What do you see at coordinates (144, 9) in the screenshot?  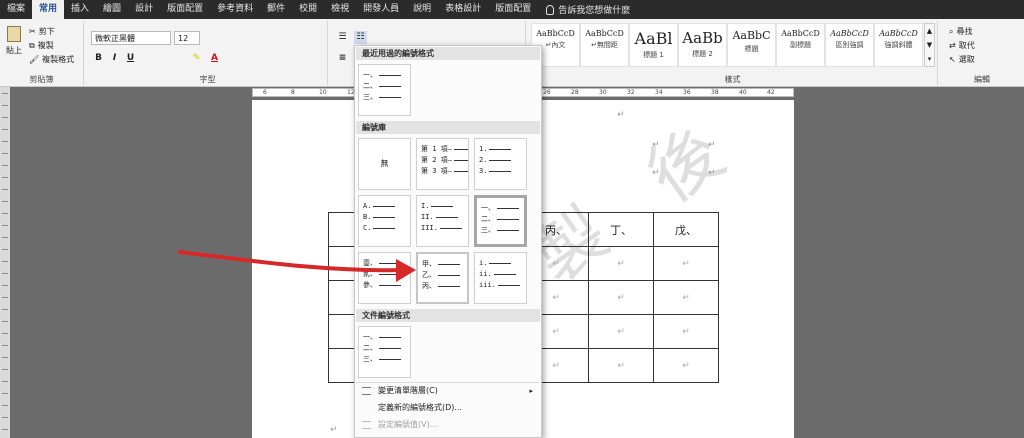 I see `tab-4: 設計` at bounding box center [144, 9].